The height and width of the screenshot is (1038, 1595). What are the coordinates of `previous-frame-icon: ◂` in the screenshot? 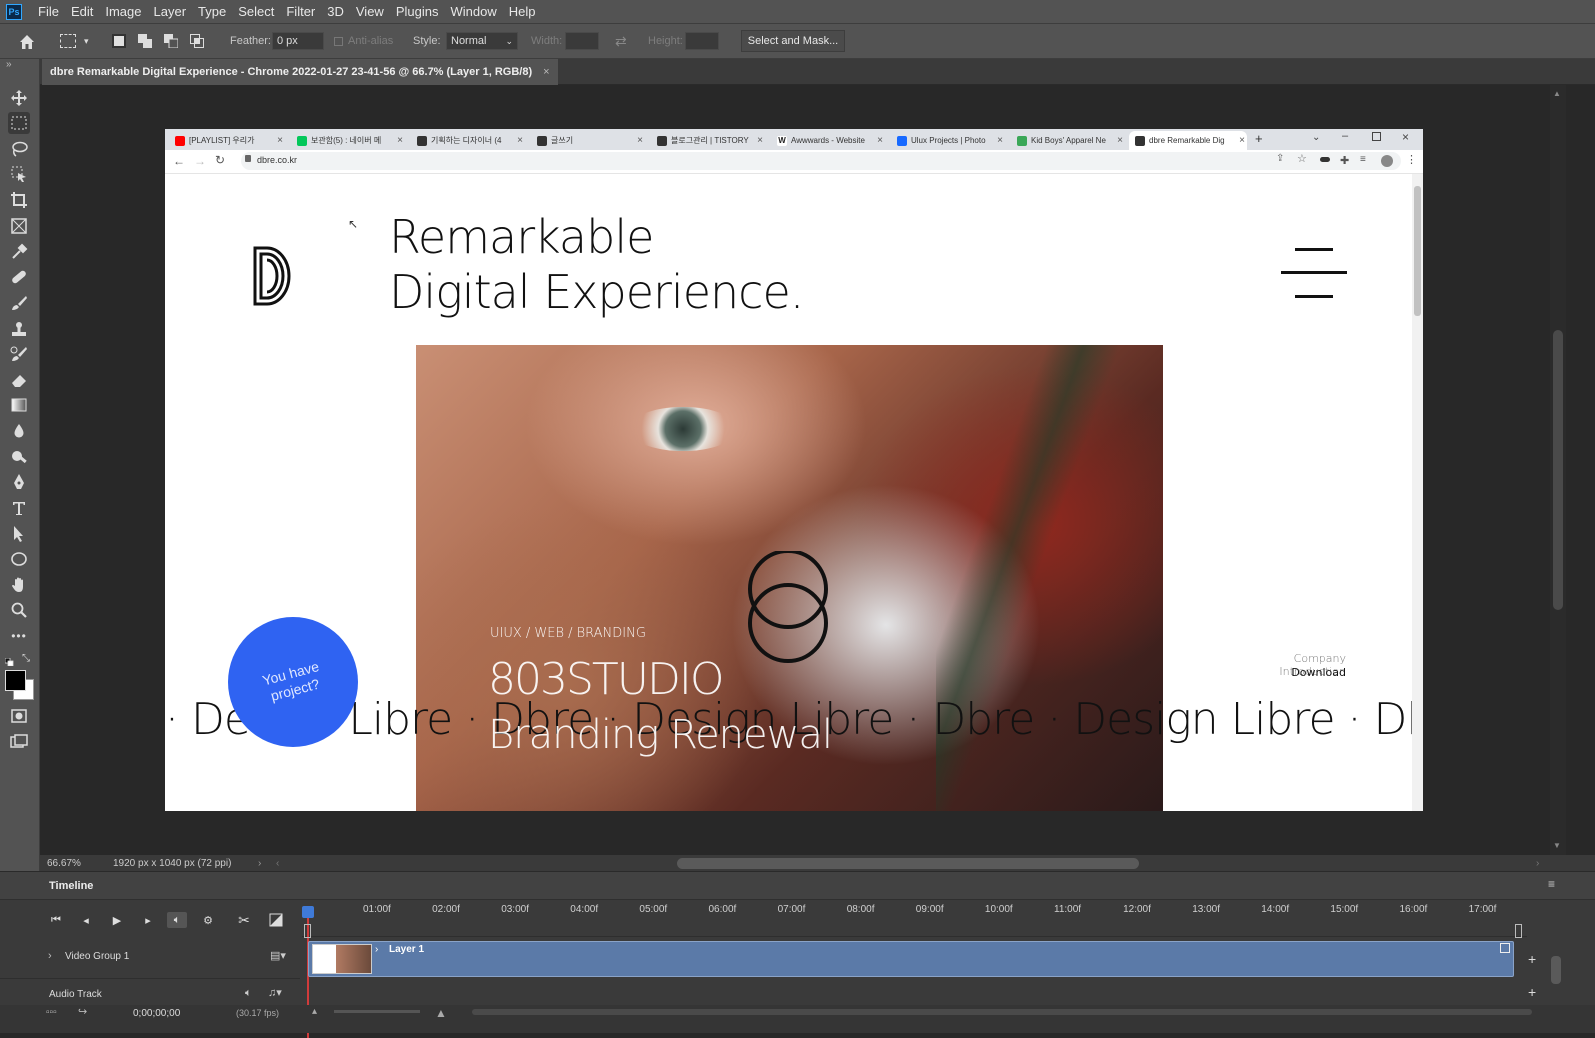 It's located at (86, 920).